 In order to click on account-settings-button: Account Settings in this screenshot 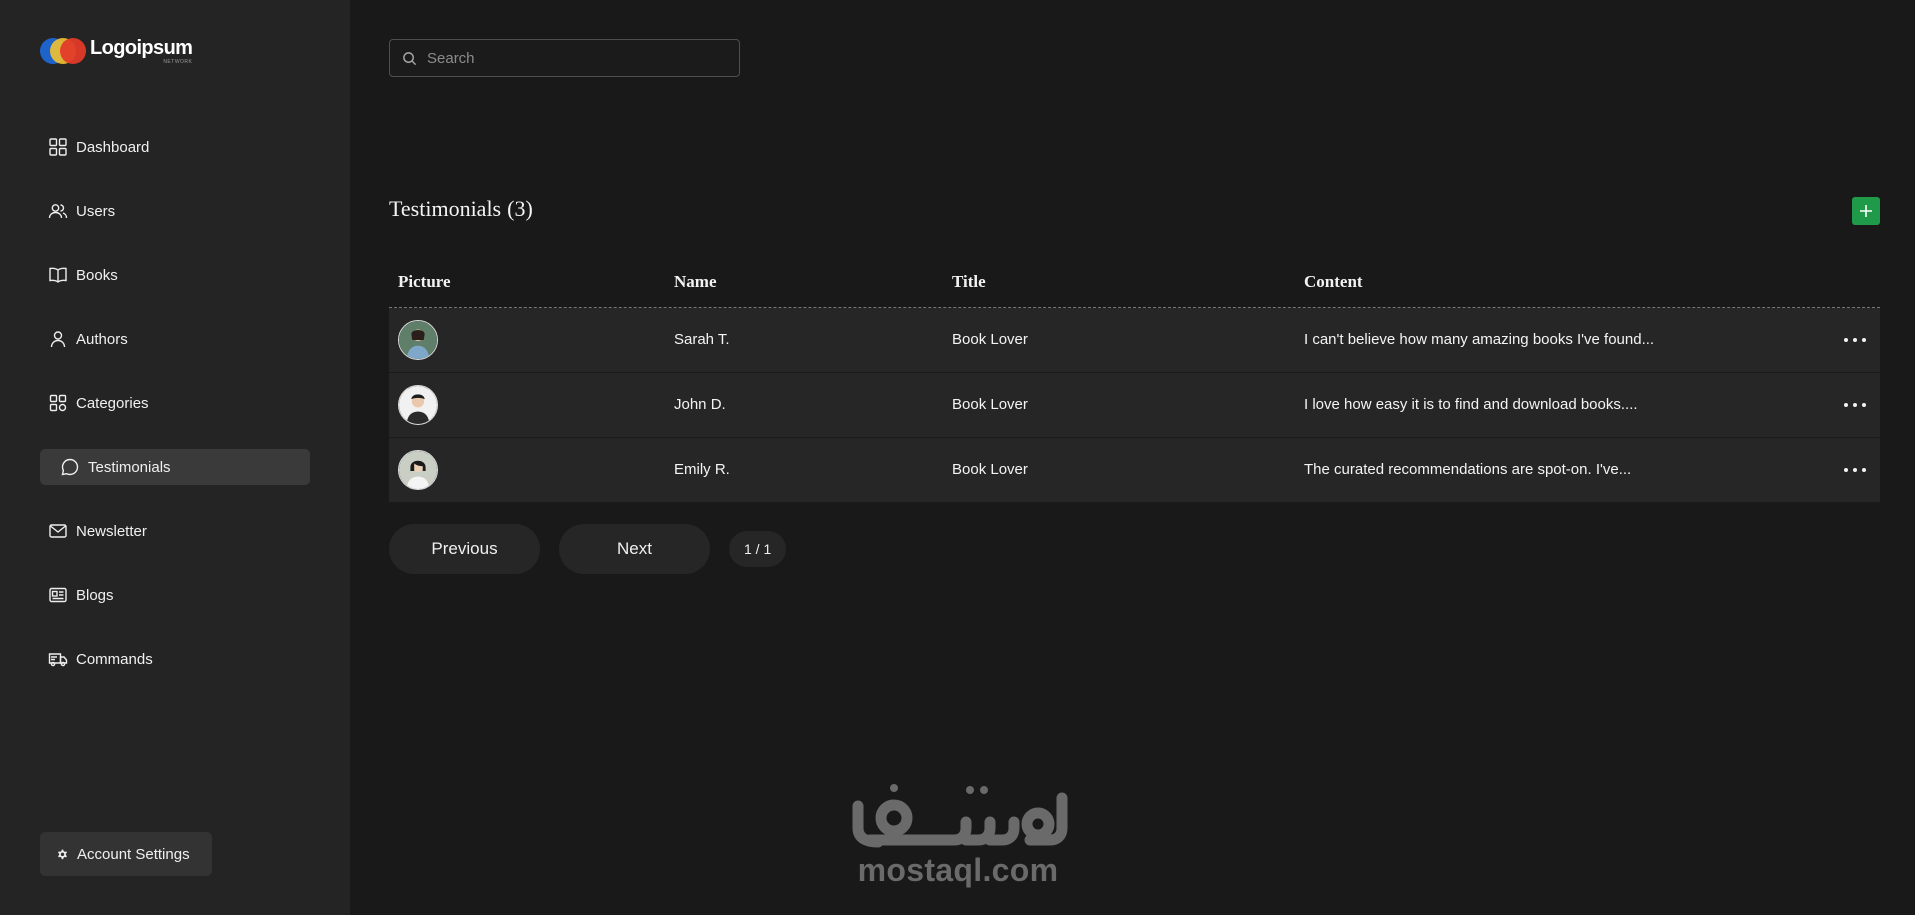, I will do `click(126, 854)`.